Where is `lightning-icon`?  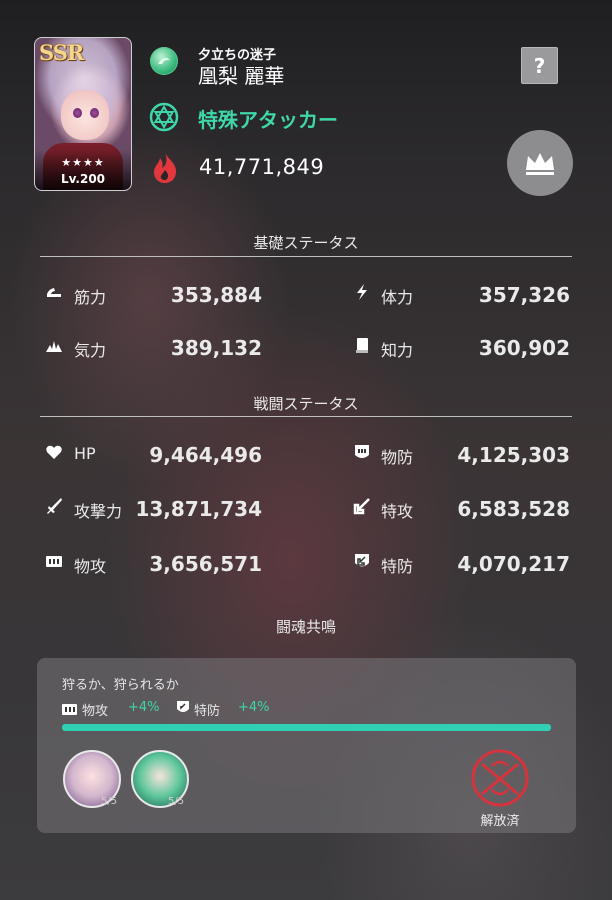 lightning-icon is located at coordinates (362, 292).